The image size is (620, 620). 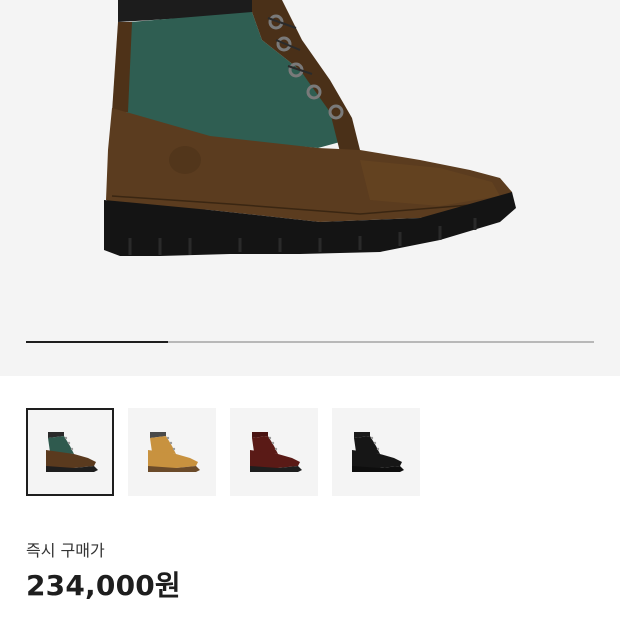 I want to click on price-value: 234,000원, so click(x=103, y=585).